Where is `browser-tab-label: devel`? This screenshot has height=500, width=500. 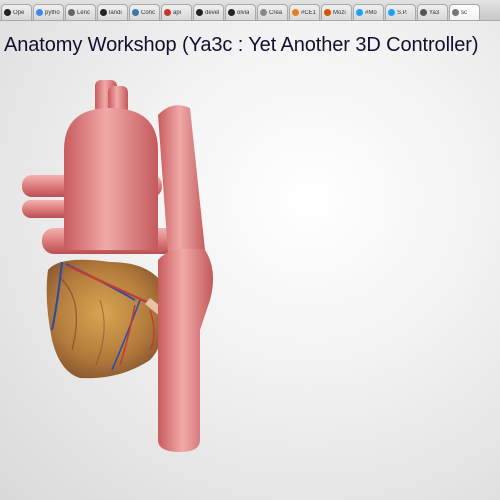 browser-tab-label: devel is located at coordinates (212, 12).